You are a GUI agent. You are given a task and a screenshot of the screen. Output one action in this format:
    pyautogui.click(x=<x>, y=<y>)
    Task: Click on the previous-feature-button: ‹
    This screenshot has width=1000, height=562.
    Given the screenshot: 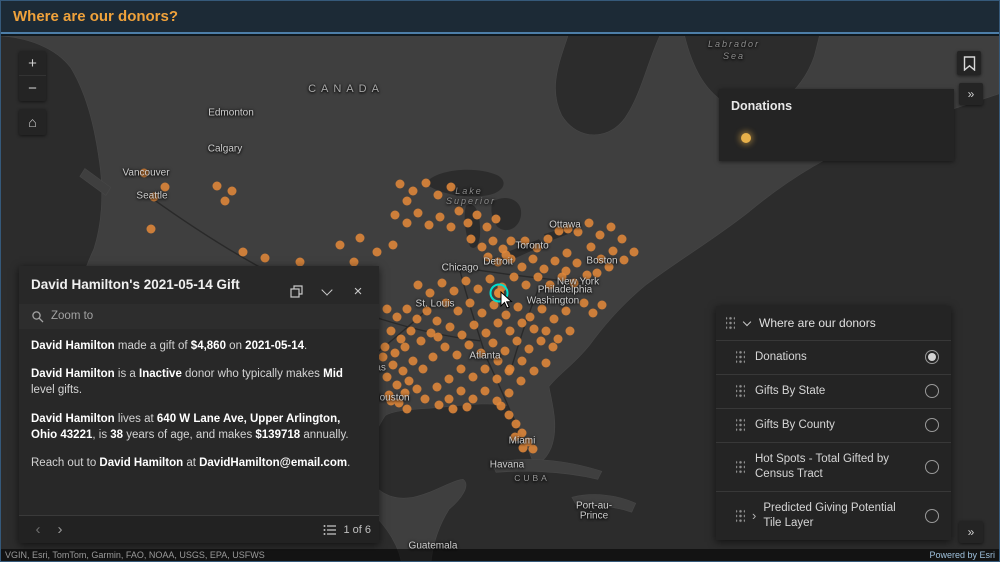 What is the action you would take?
    pyautogui.click(x=38, y=530)
    